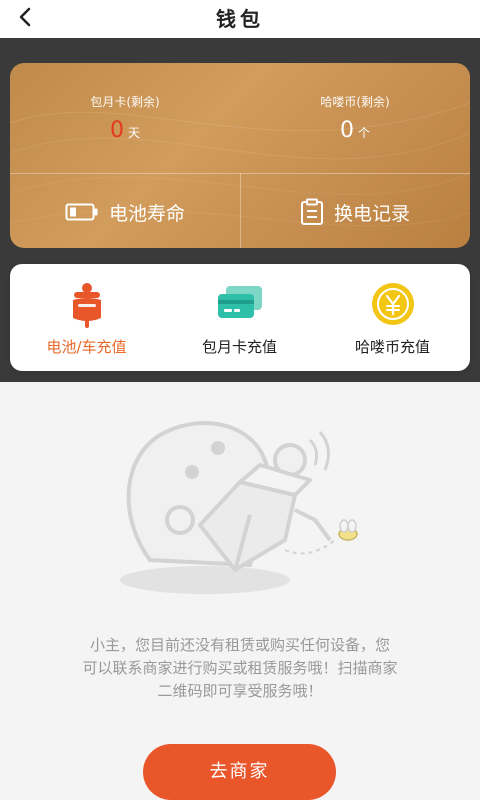 This screenshot has height=800, width=480. Describe the element at coordinates (311, 211) in the screenshot. I see `clipboard-icon` at that location.